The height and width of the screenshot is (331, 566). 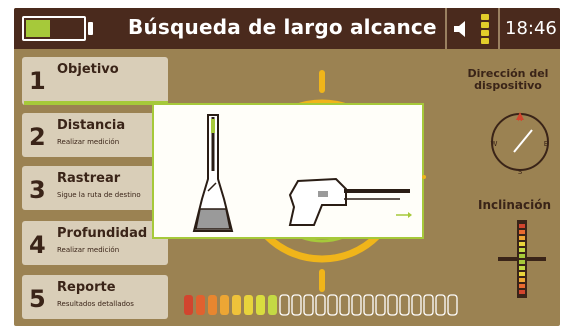 I want to click on menu-item-rastrear: 3 Rastrear Sigue la ruta de destino, so click(x=95, y=188).